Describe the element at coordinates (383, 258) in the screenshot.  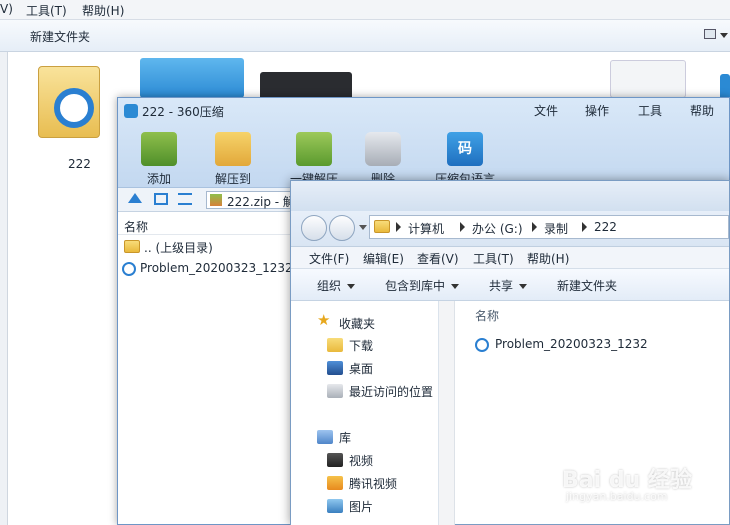
I see `menu-edit: 编辑(E)` at that location.